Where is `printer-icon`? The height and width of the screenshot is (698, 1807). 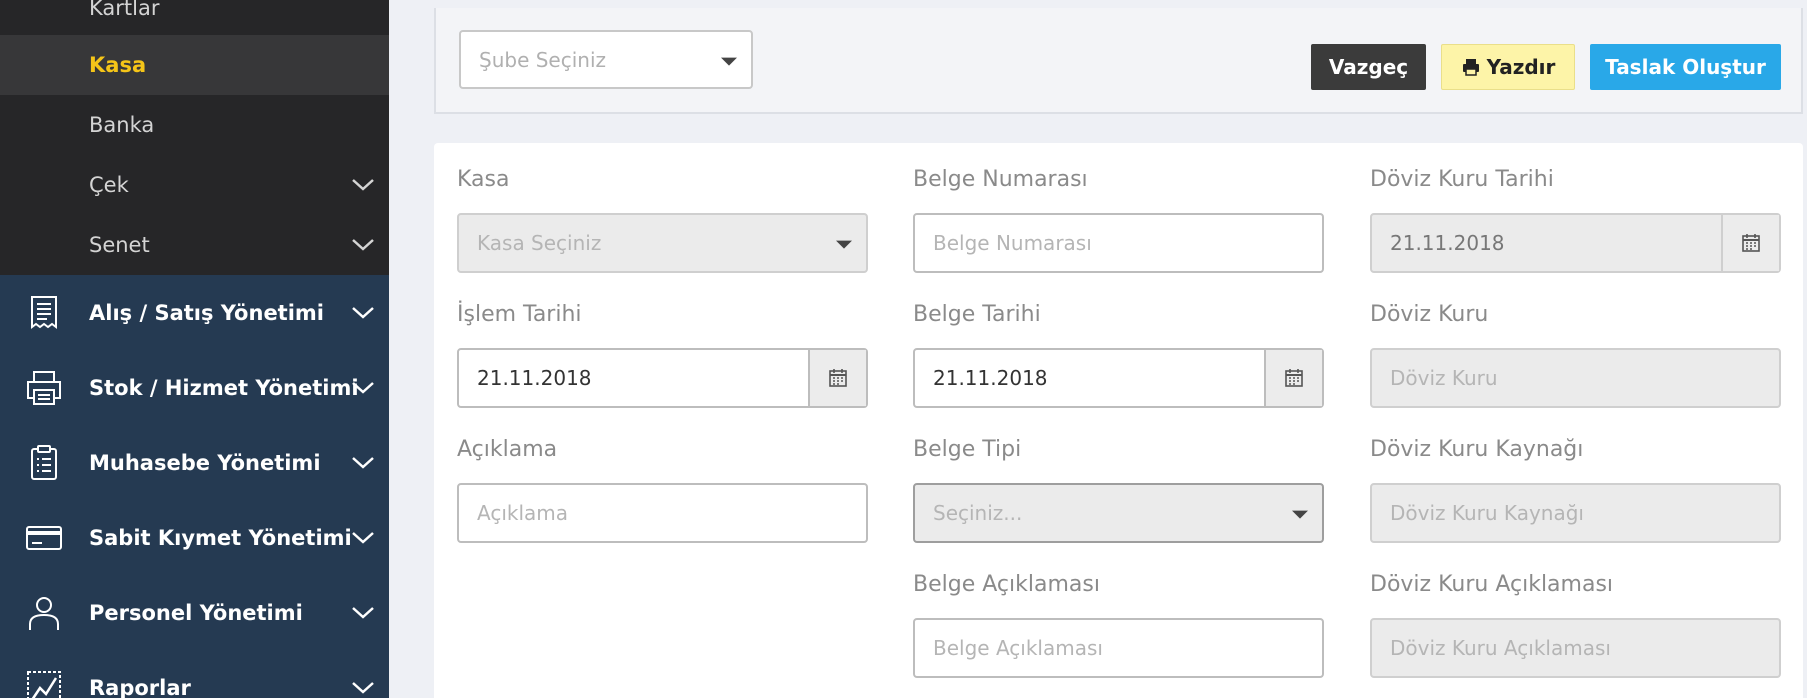 printer-icon is located at coordinates (1470, 67).